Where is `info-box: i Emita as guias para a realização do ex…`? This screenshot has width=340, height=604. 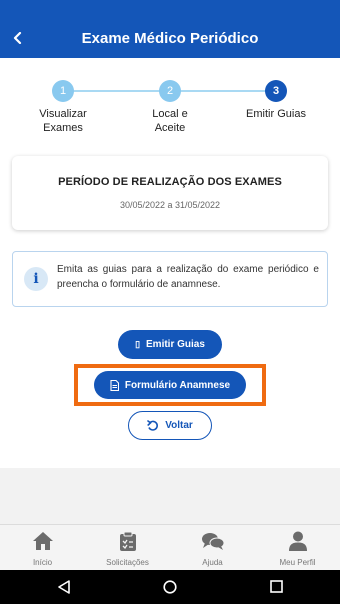 info-box: i Emita as guias para a realização do ex… is located at coordinates (170, 279).